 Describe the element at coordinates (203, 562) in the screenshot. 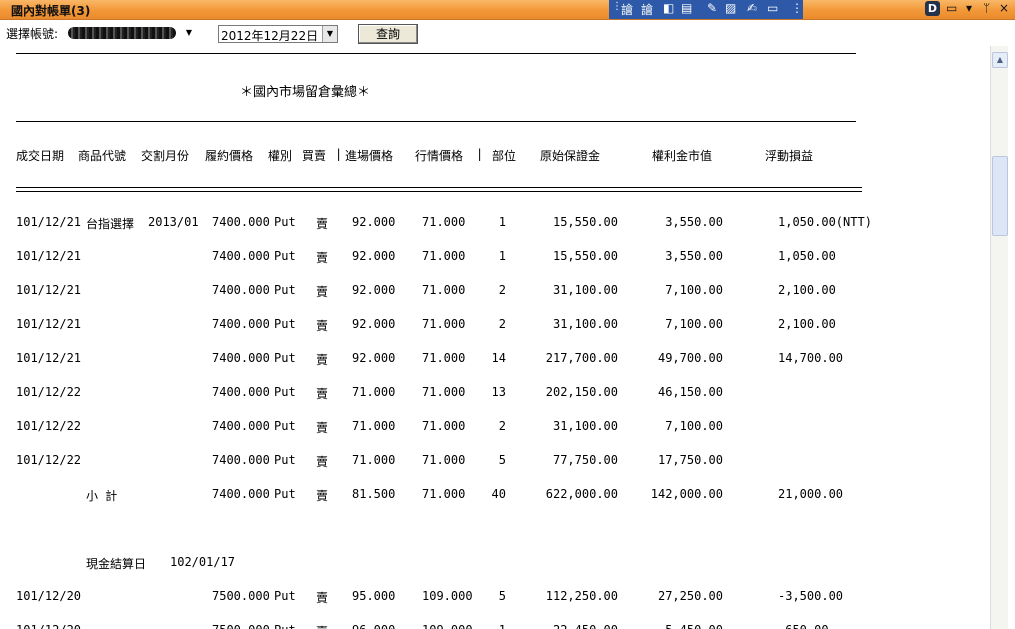

I see `settlement-date: 102/01/17` at that location.